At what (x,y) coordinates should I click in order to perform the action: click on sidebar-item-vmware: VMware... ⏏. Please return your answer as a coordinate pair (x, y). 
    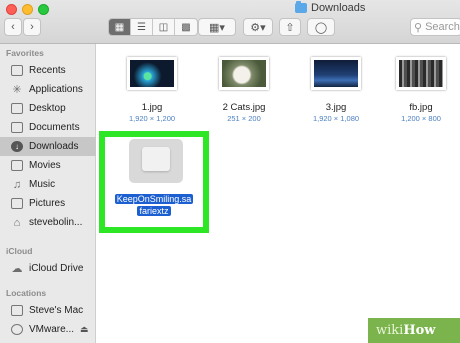
    Looking at the image, I should click on (48, 329).